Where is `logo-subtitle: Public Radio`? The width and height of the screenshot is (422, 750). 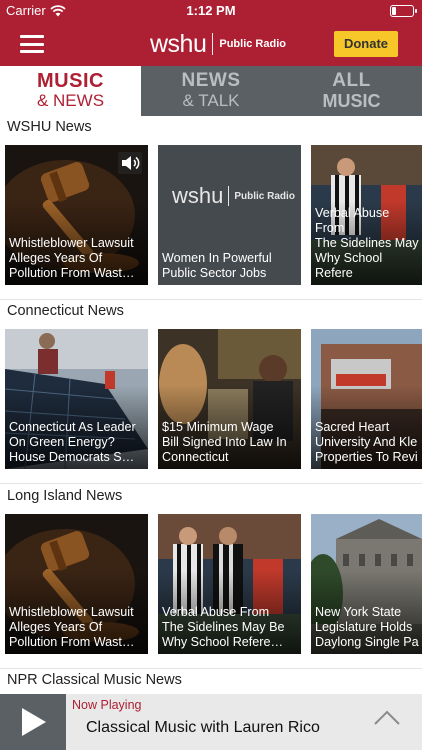 logo-subtitle: Public Radio is located at coordinates (252, 44).